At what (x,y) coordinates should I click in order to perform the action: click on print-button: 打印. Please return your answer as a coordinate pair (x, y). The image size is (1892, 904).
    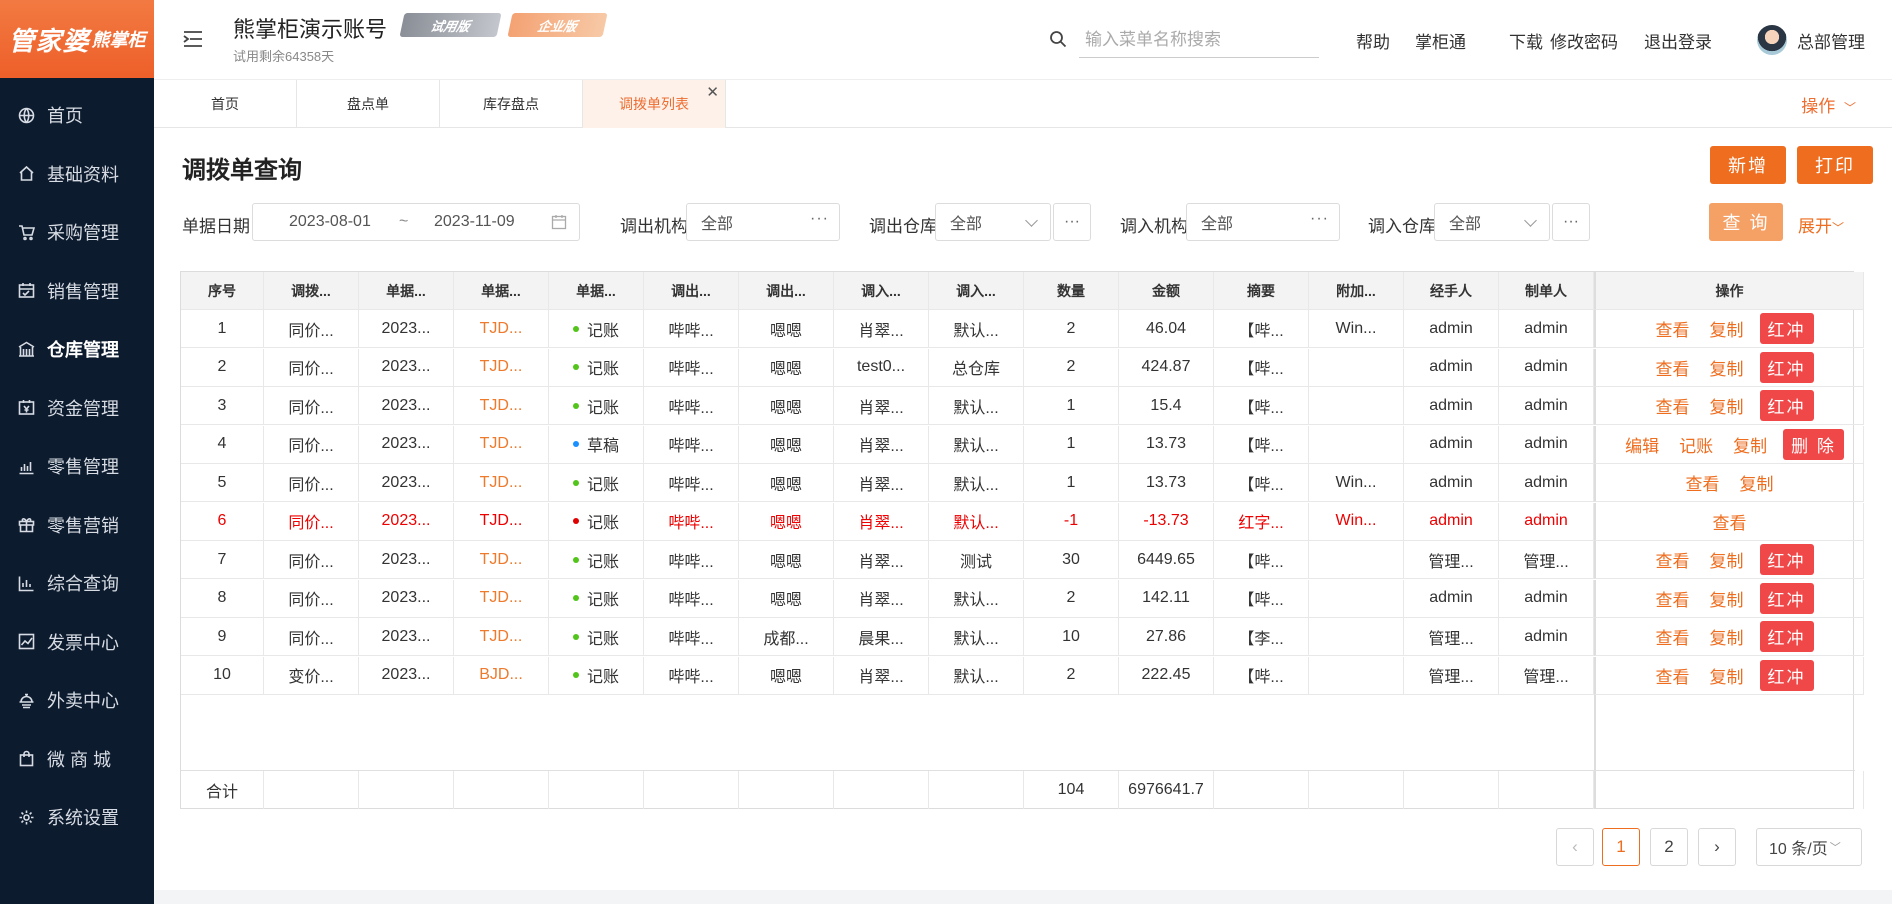
    Looking at the image, I should click on (1835, 165).